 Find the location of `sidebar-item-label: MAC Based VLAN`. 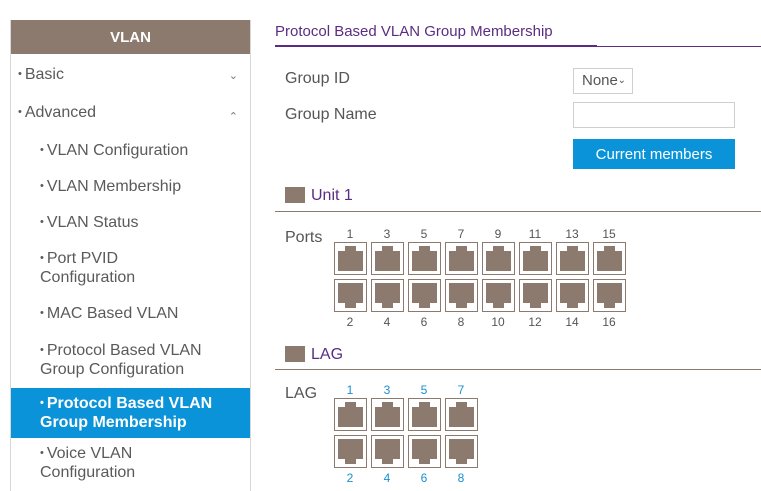

sidebar-item-label: MAC Based VLAN is located at coordinates (112, 313).